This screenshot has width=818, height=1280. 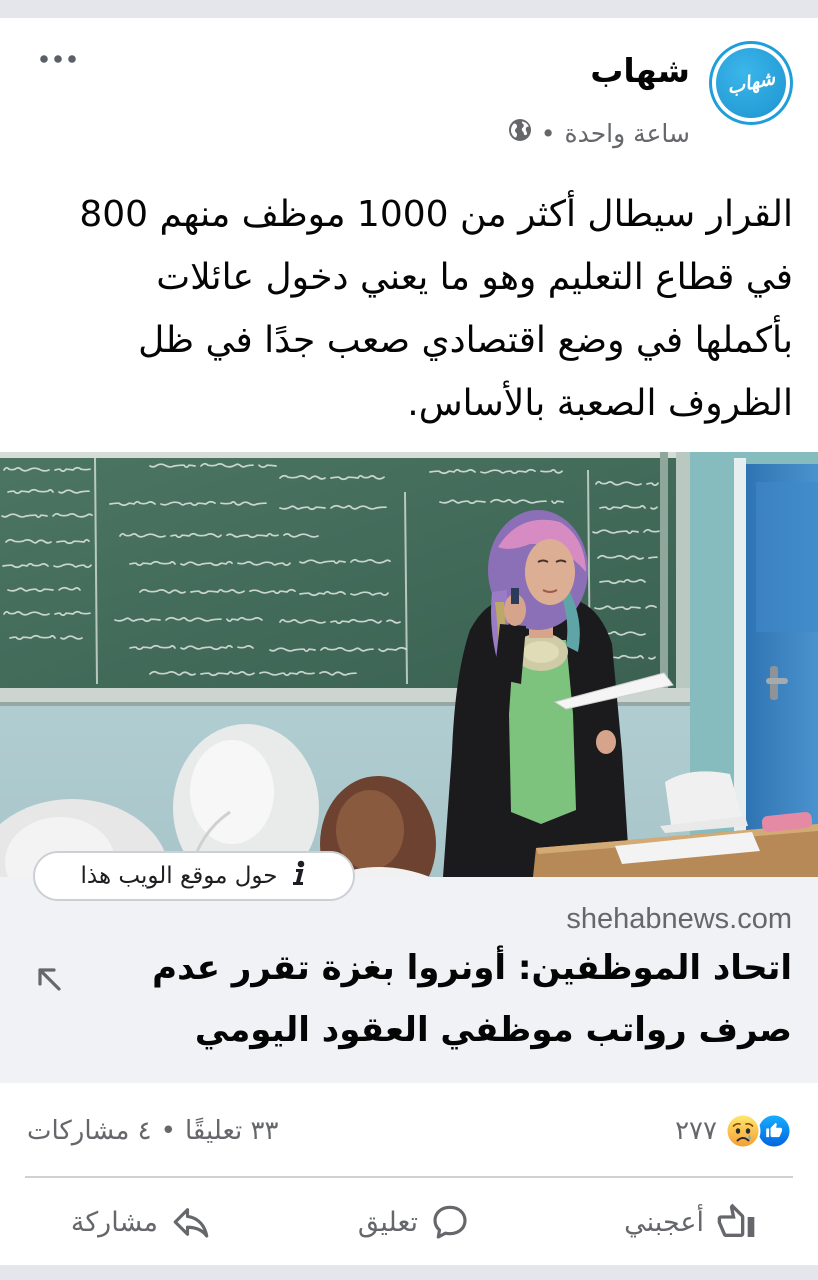 I want to click on comment-icon, so click(x=450, y=1222).